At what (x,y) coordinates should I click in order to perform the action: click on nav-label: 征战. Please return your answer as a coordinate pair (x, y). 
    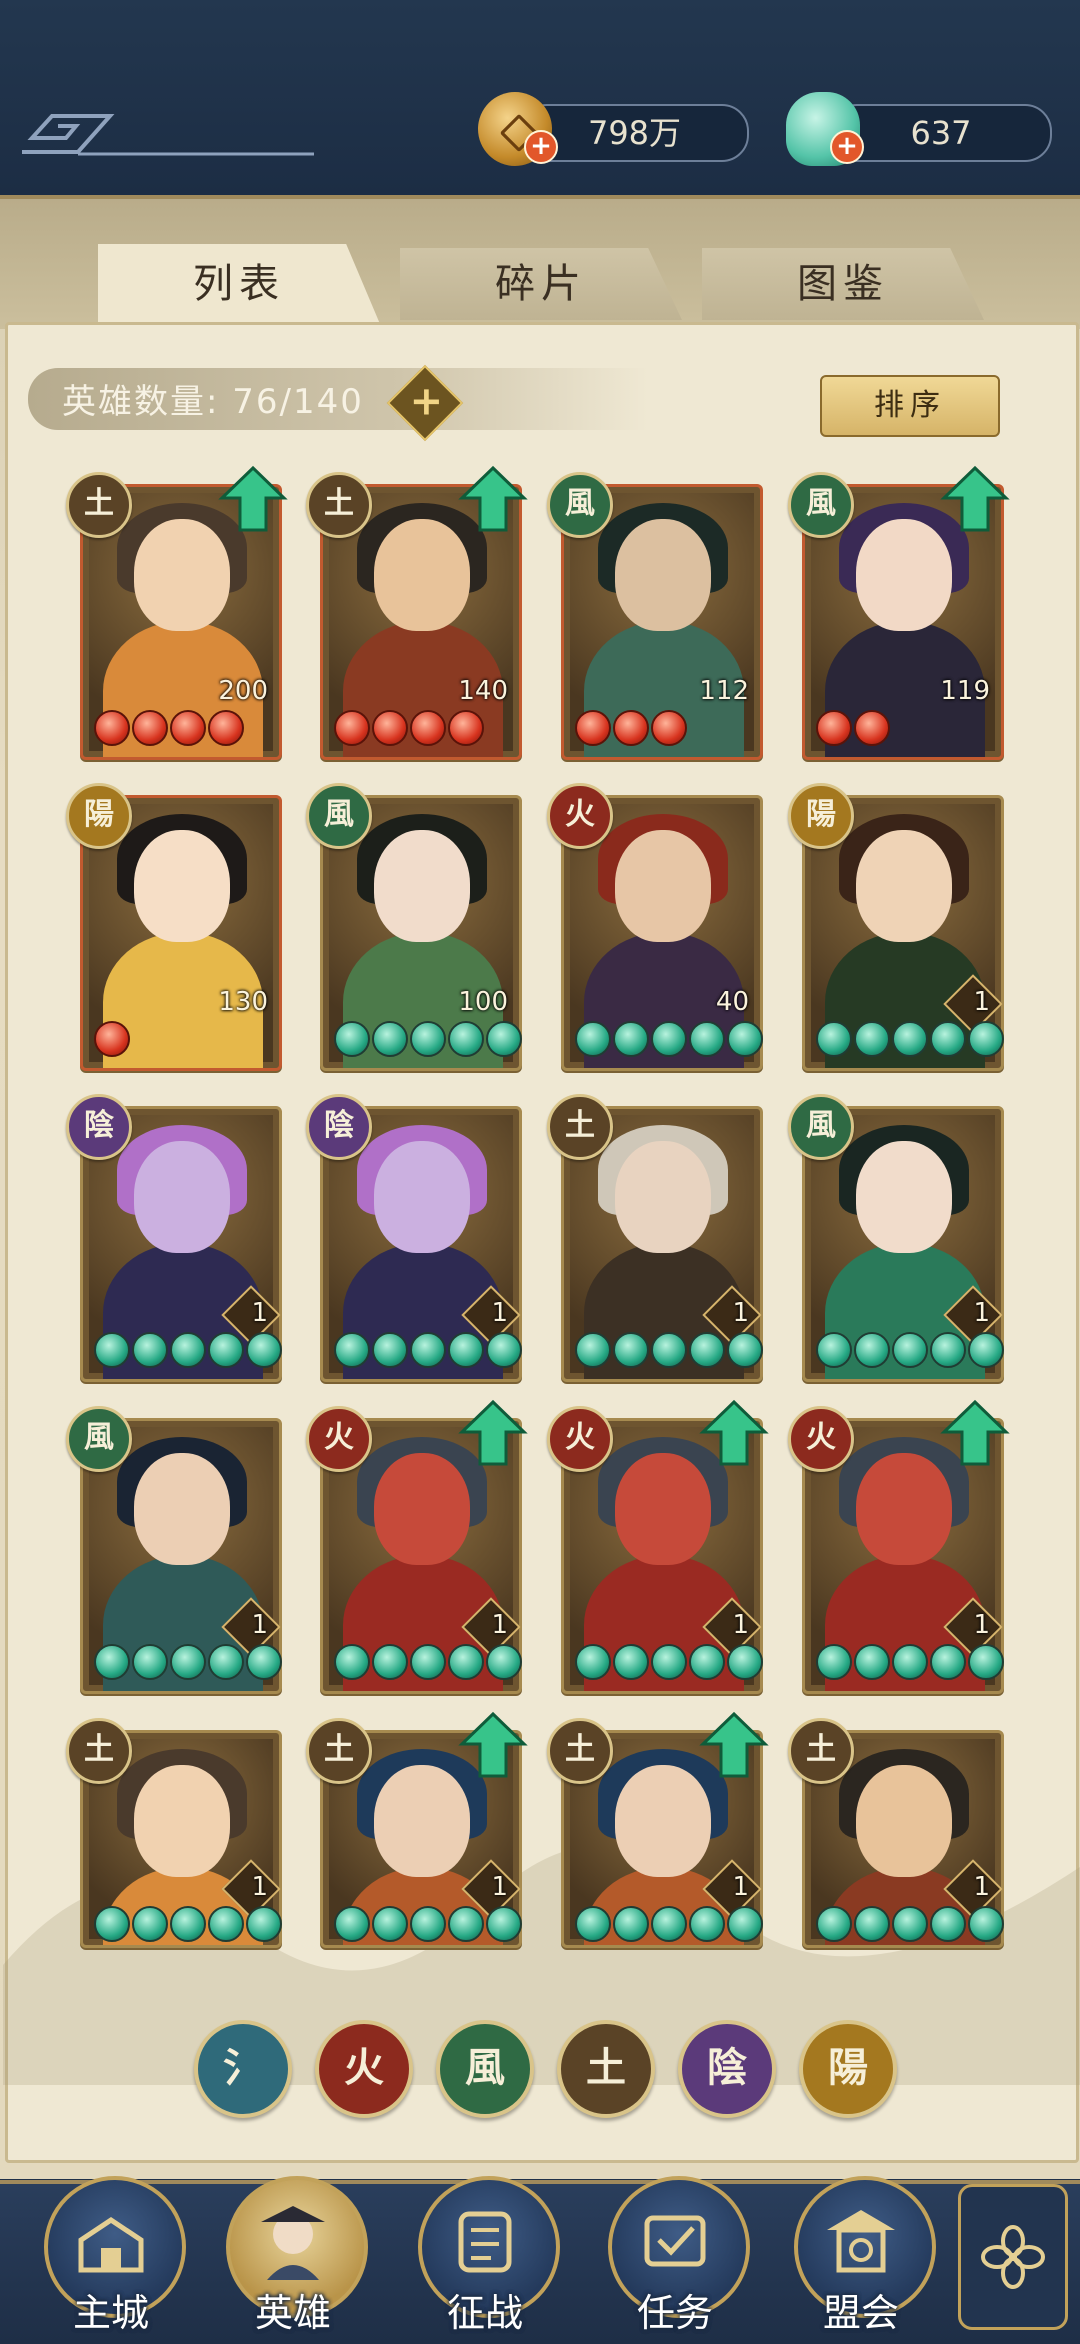
    Looking at the image, I should click on (484, 2313).